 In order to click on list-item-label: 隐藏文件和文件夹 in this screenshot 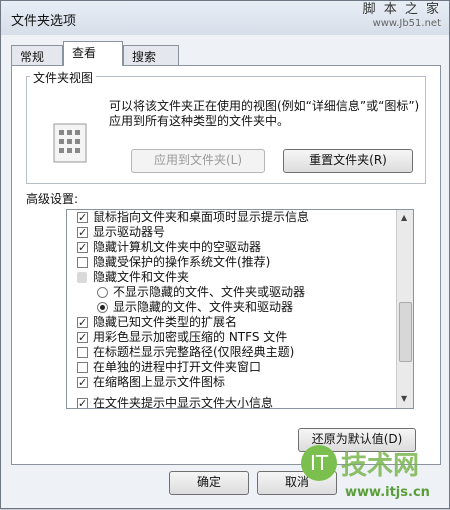, I will do `click(141, 277)`.